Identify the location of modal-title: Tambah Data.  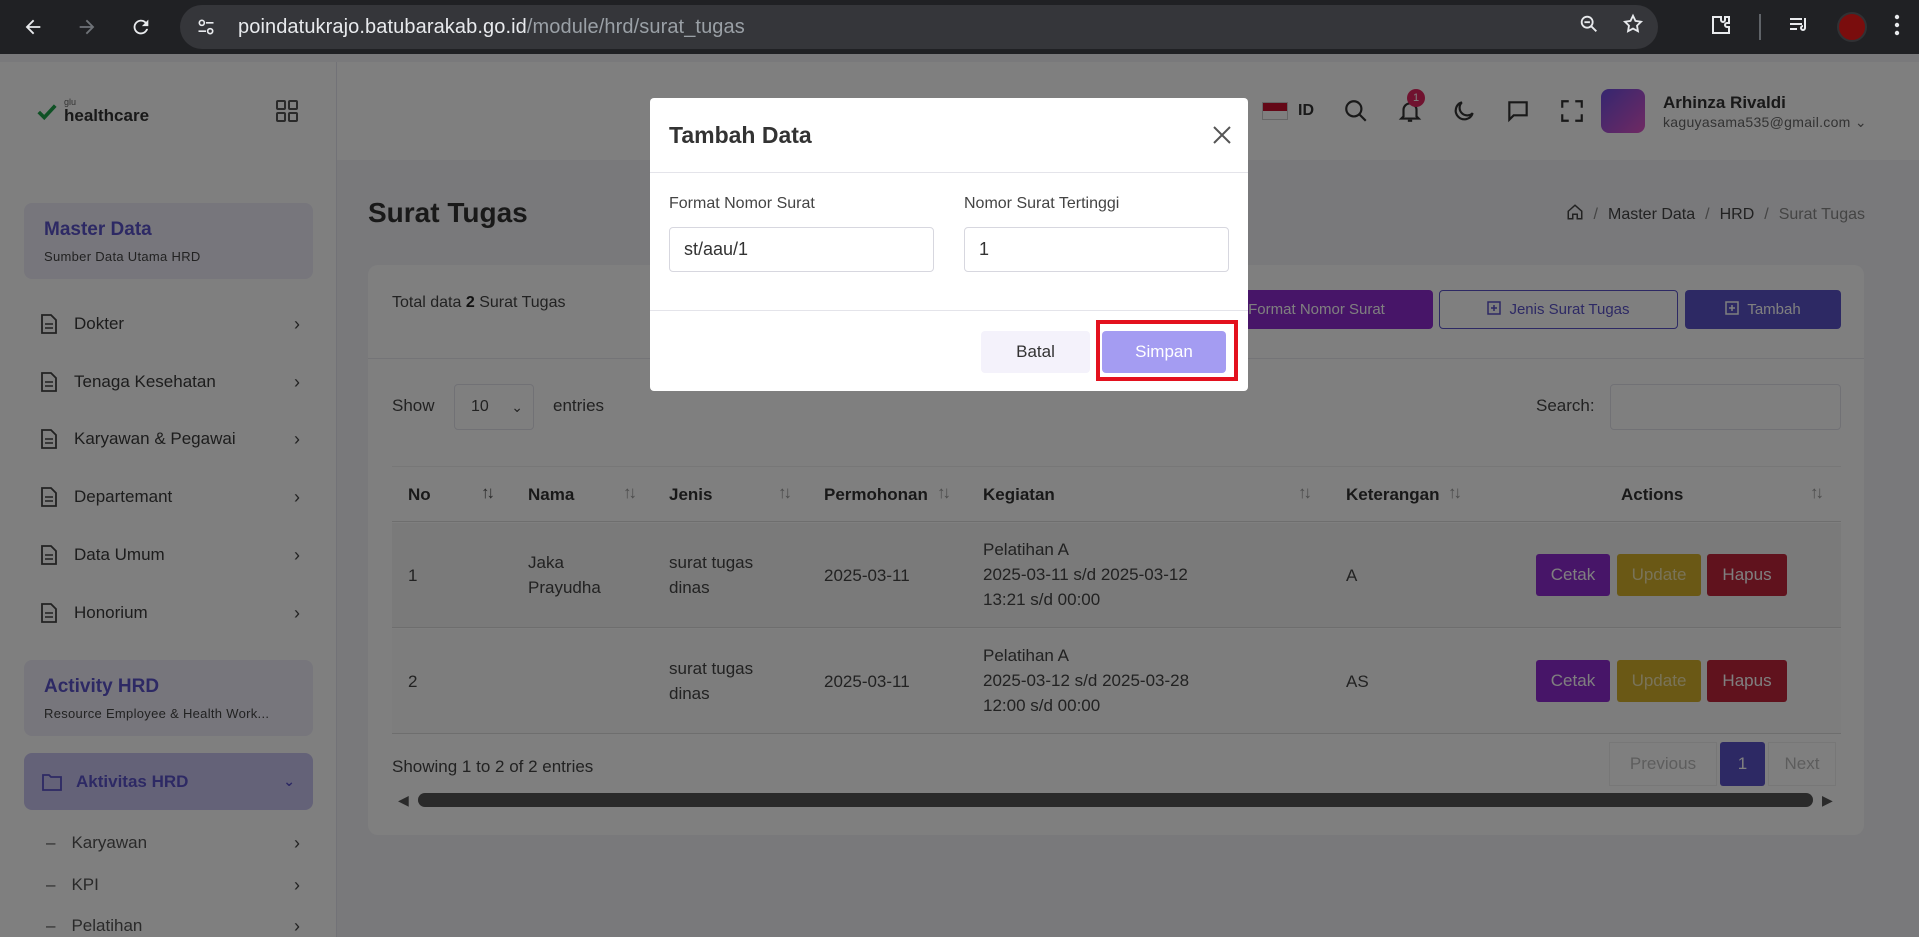
(740, 135).